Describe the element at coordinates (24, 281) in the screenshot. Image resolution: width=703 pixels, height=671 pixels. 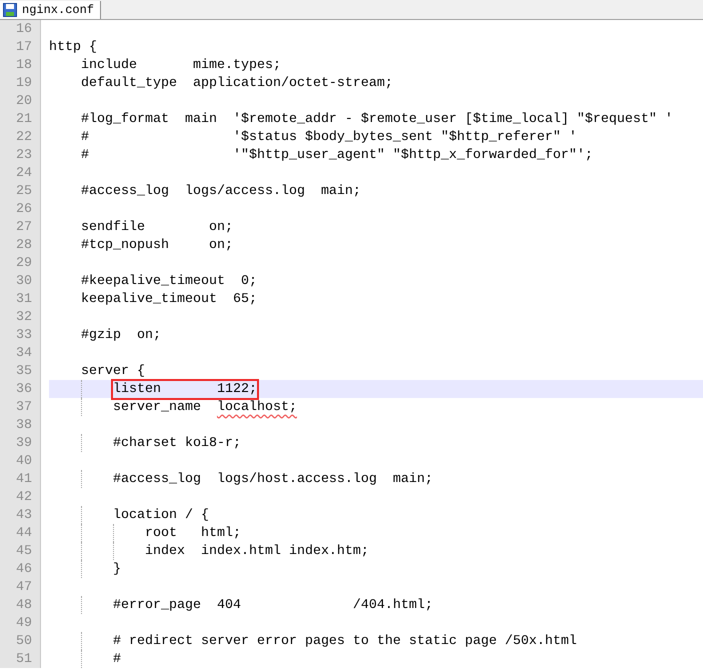
I see `line-number: 30` at that location.